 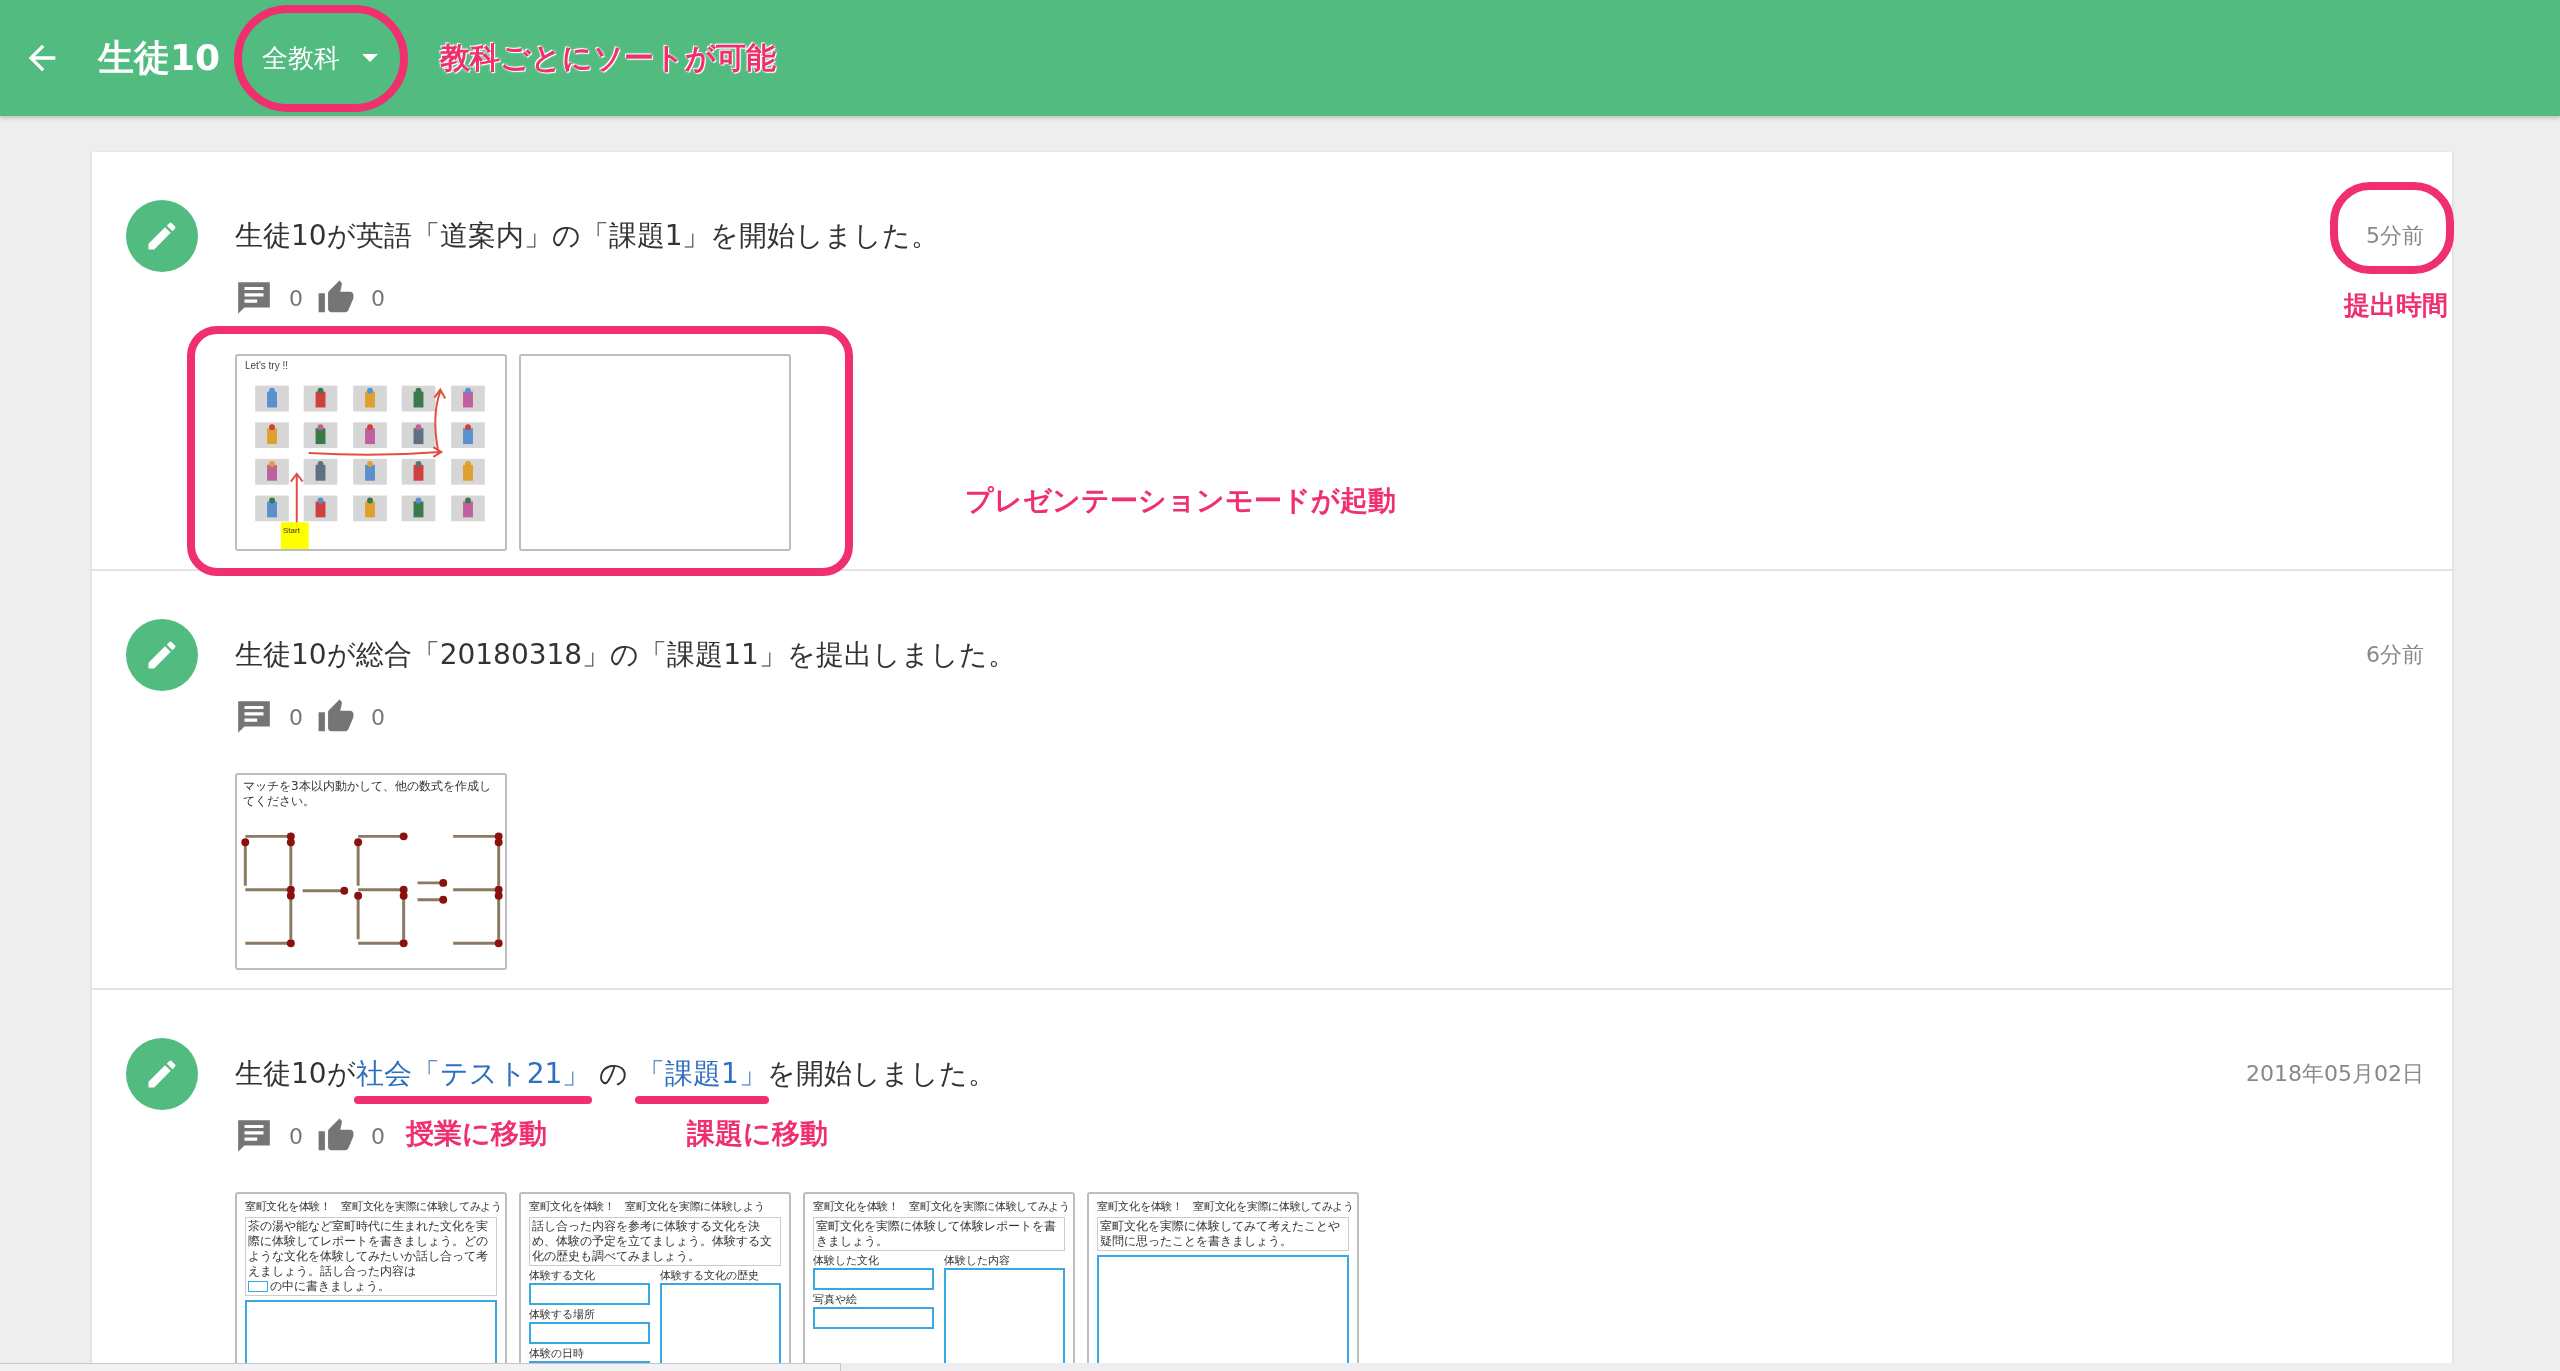 I want to click on timestamp: 5分前, so click(x=2395, y=236).